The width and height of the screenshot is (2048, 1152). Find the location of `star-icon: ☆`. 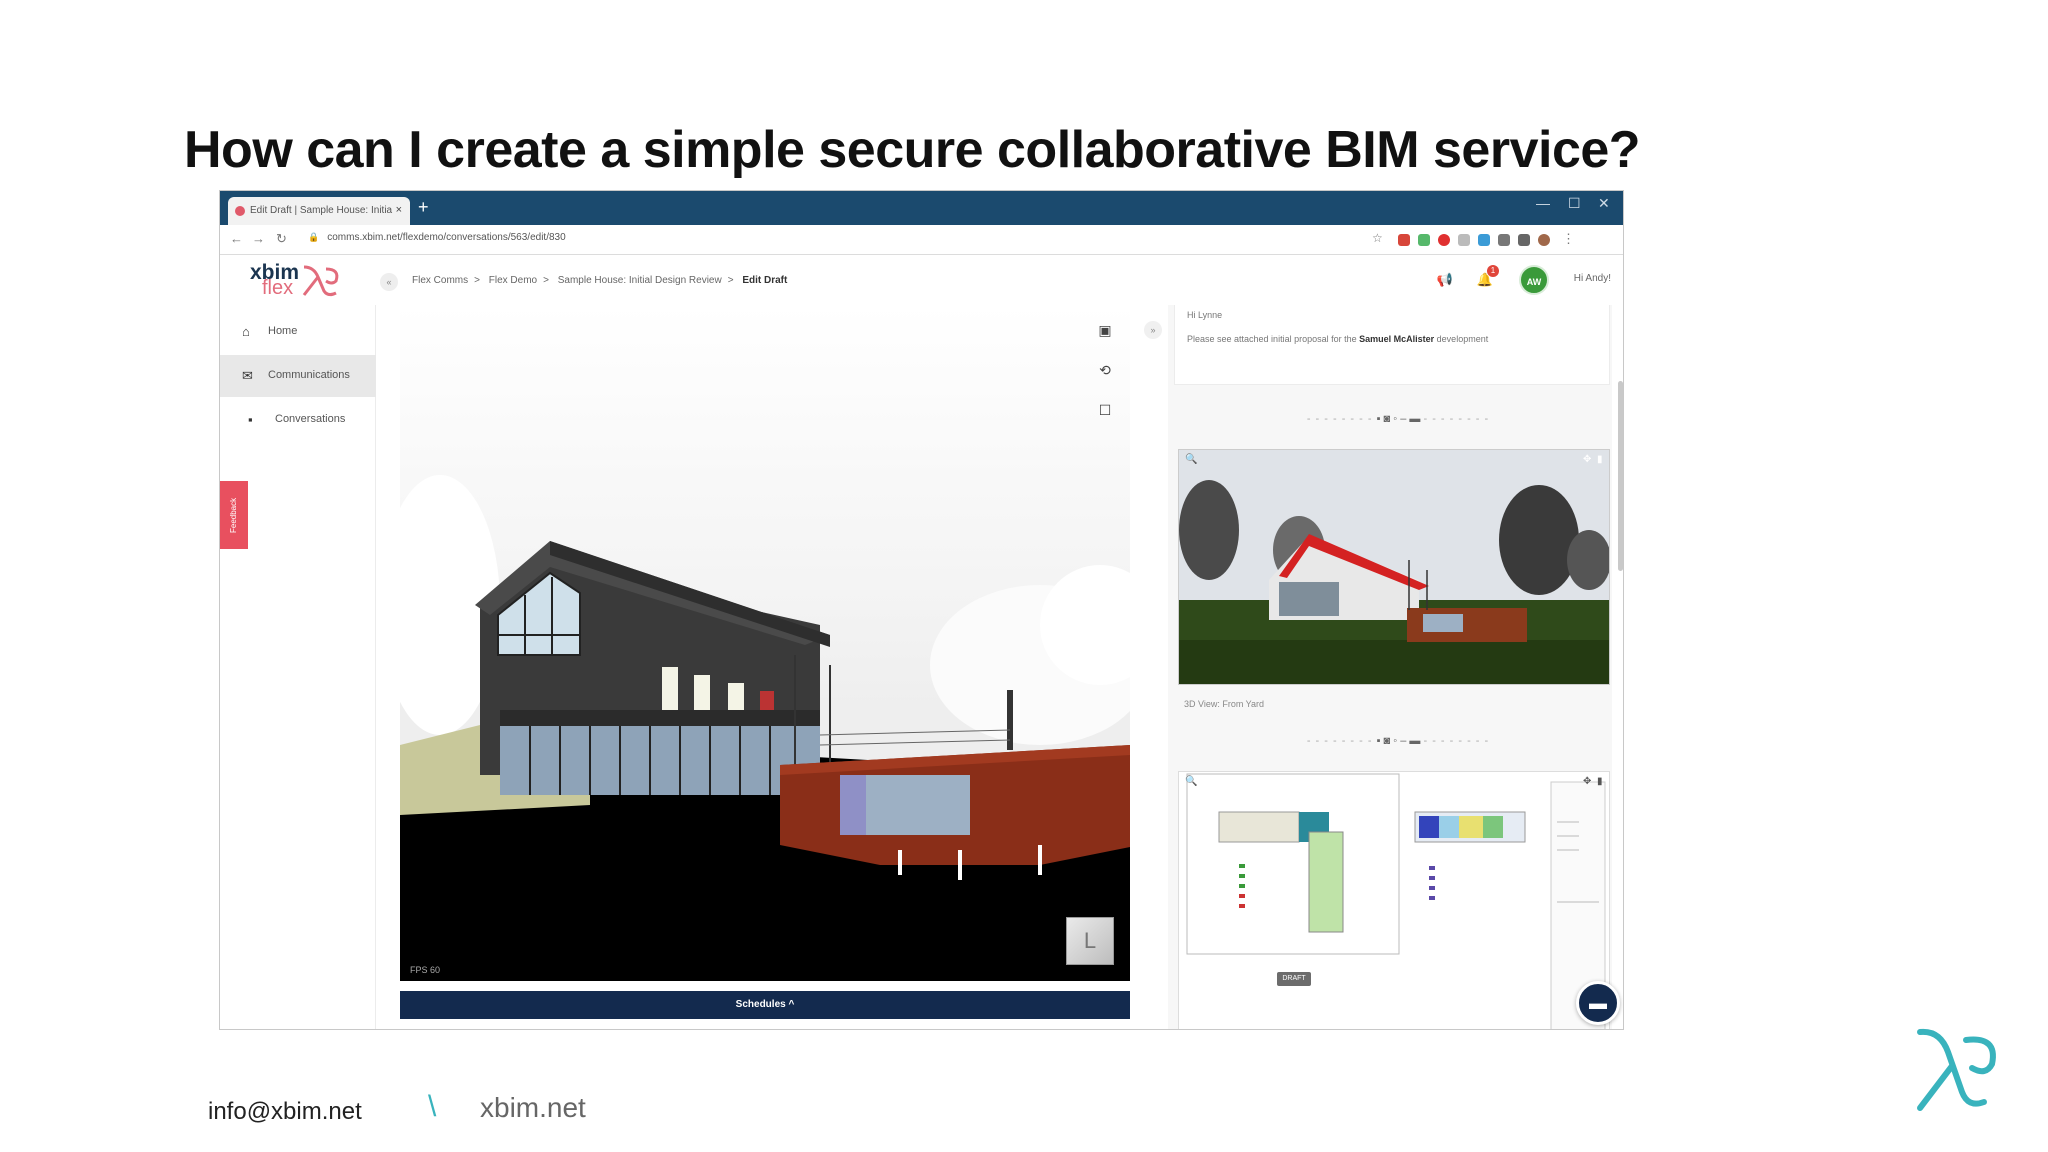

star-icon: ☆ is located at coordinates (1377, 238).